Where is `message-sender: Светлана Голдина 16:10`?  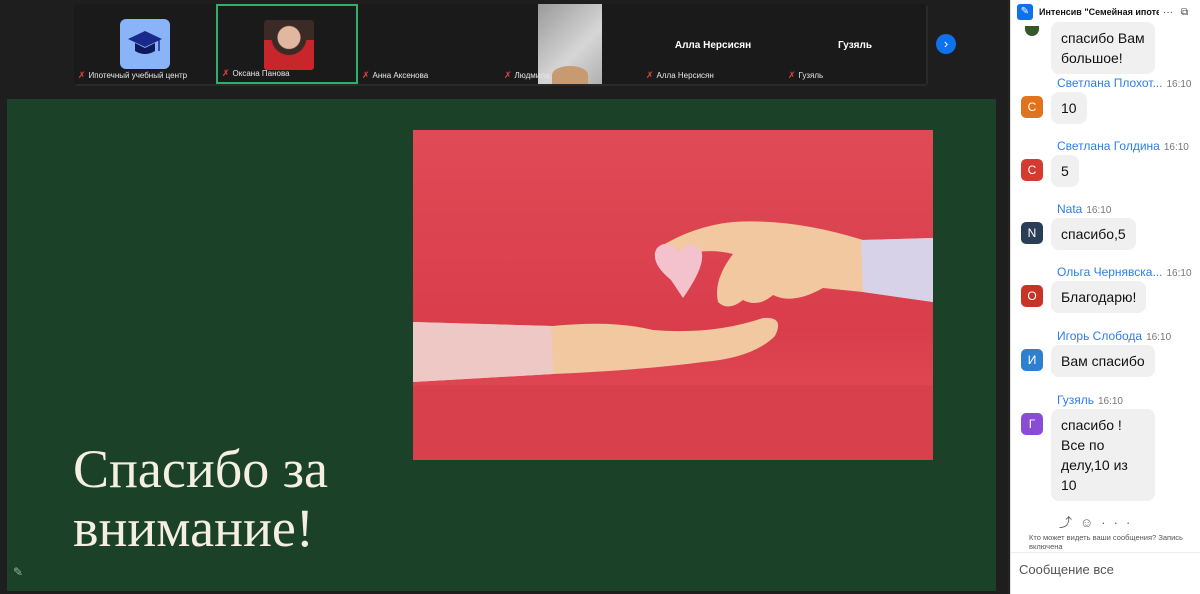
message-sender: Светлана Голдина 16:10 is located at coordinates (1123, 146).